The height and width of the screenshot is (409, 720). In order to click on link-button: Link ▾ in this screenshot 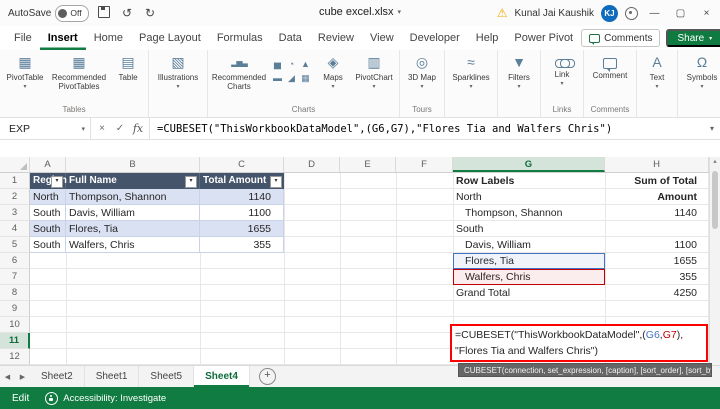, I will do `click(562, 68)`.